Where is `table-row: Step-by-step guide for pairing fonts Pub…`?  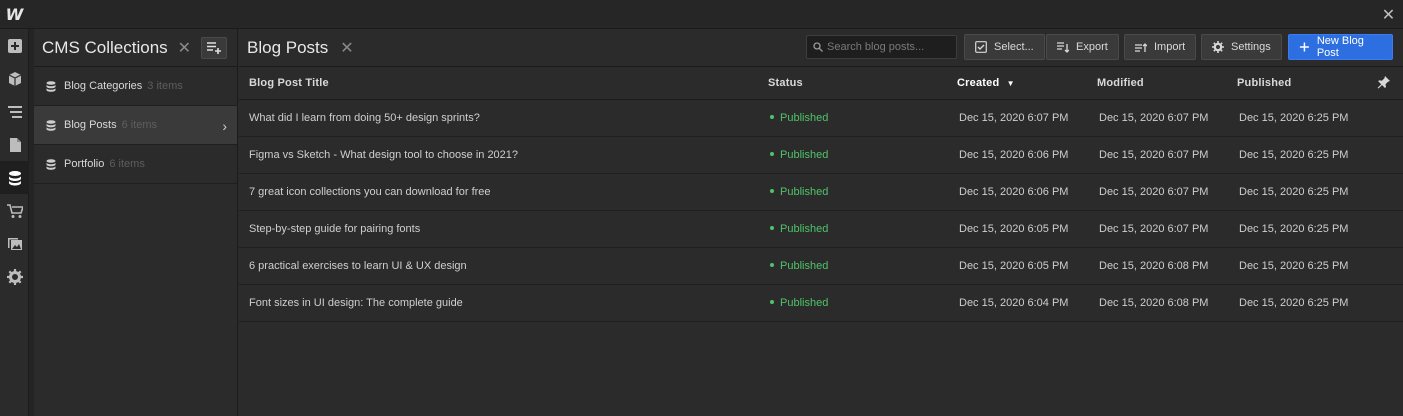
table-row: Step-by-step guide for pairing fonts Pub… is located at coordinates (821, 229).